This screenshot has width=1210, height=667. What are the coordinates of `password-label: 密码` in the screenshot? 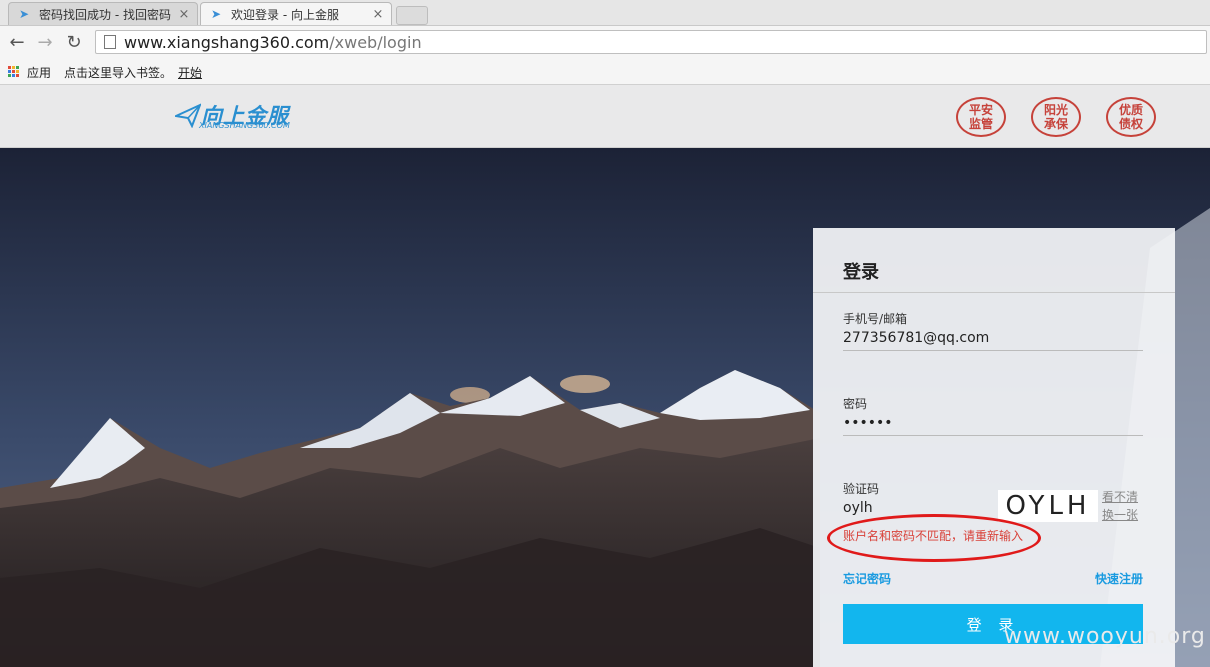 It's located at (855, 404).